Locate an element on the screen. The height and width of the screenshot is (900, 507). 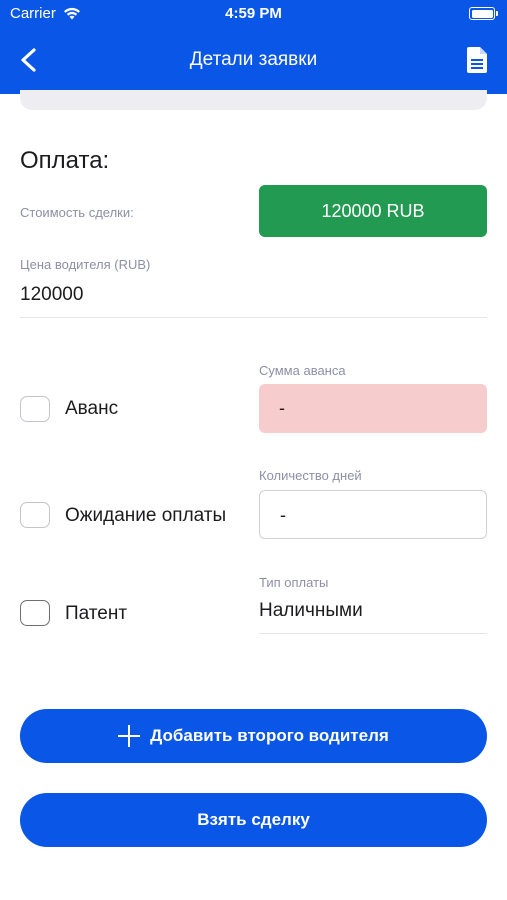
add-second-driver-label: Добавить второго водителя is located at coordinates (269, 735).